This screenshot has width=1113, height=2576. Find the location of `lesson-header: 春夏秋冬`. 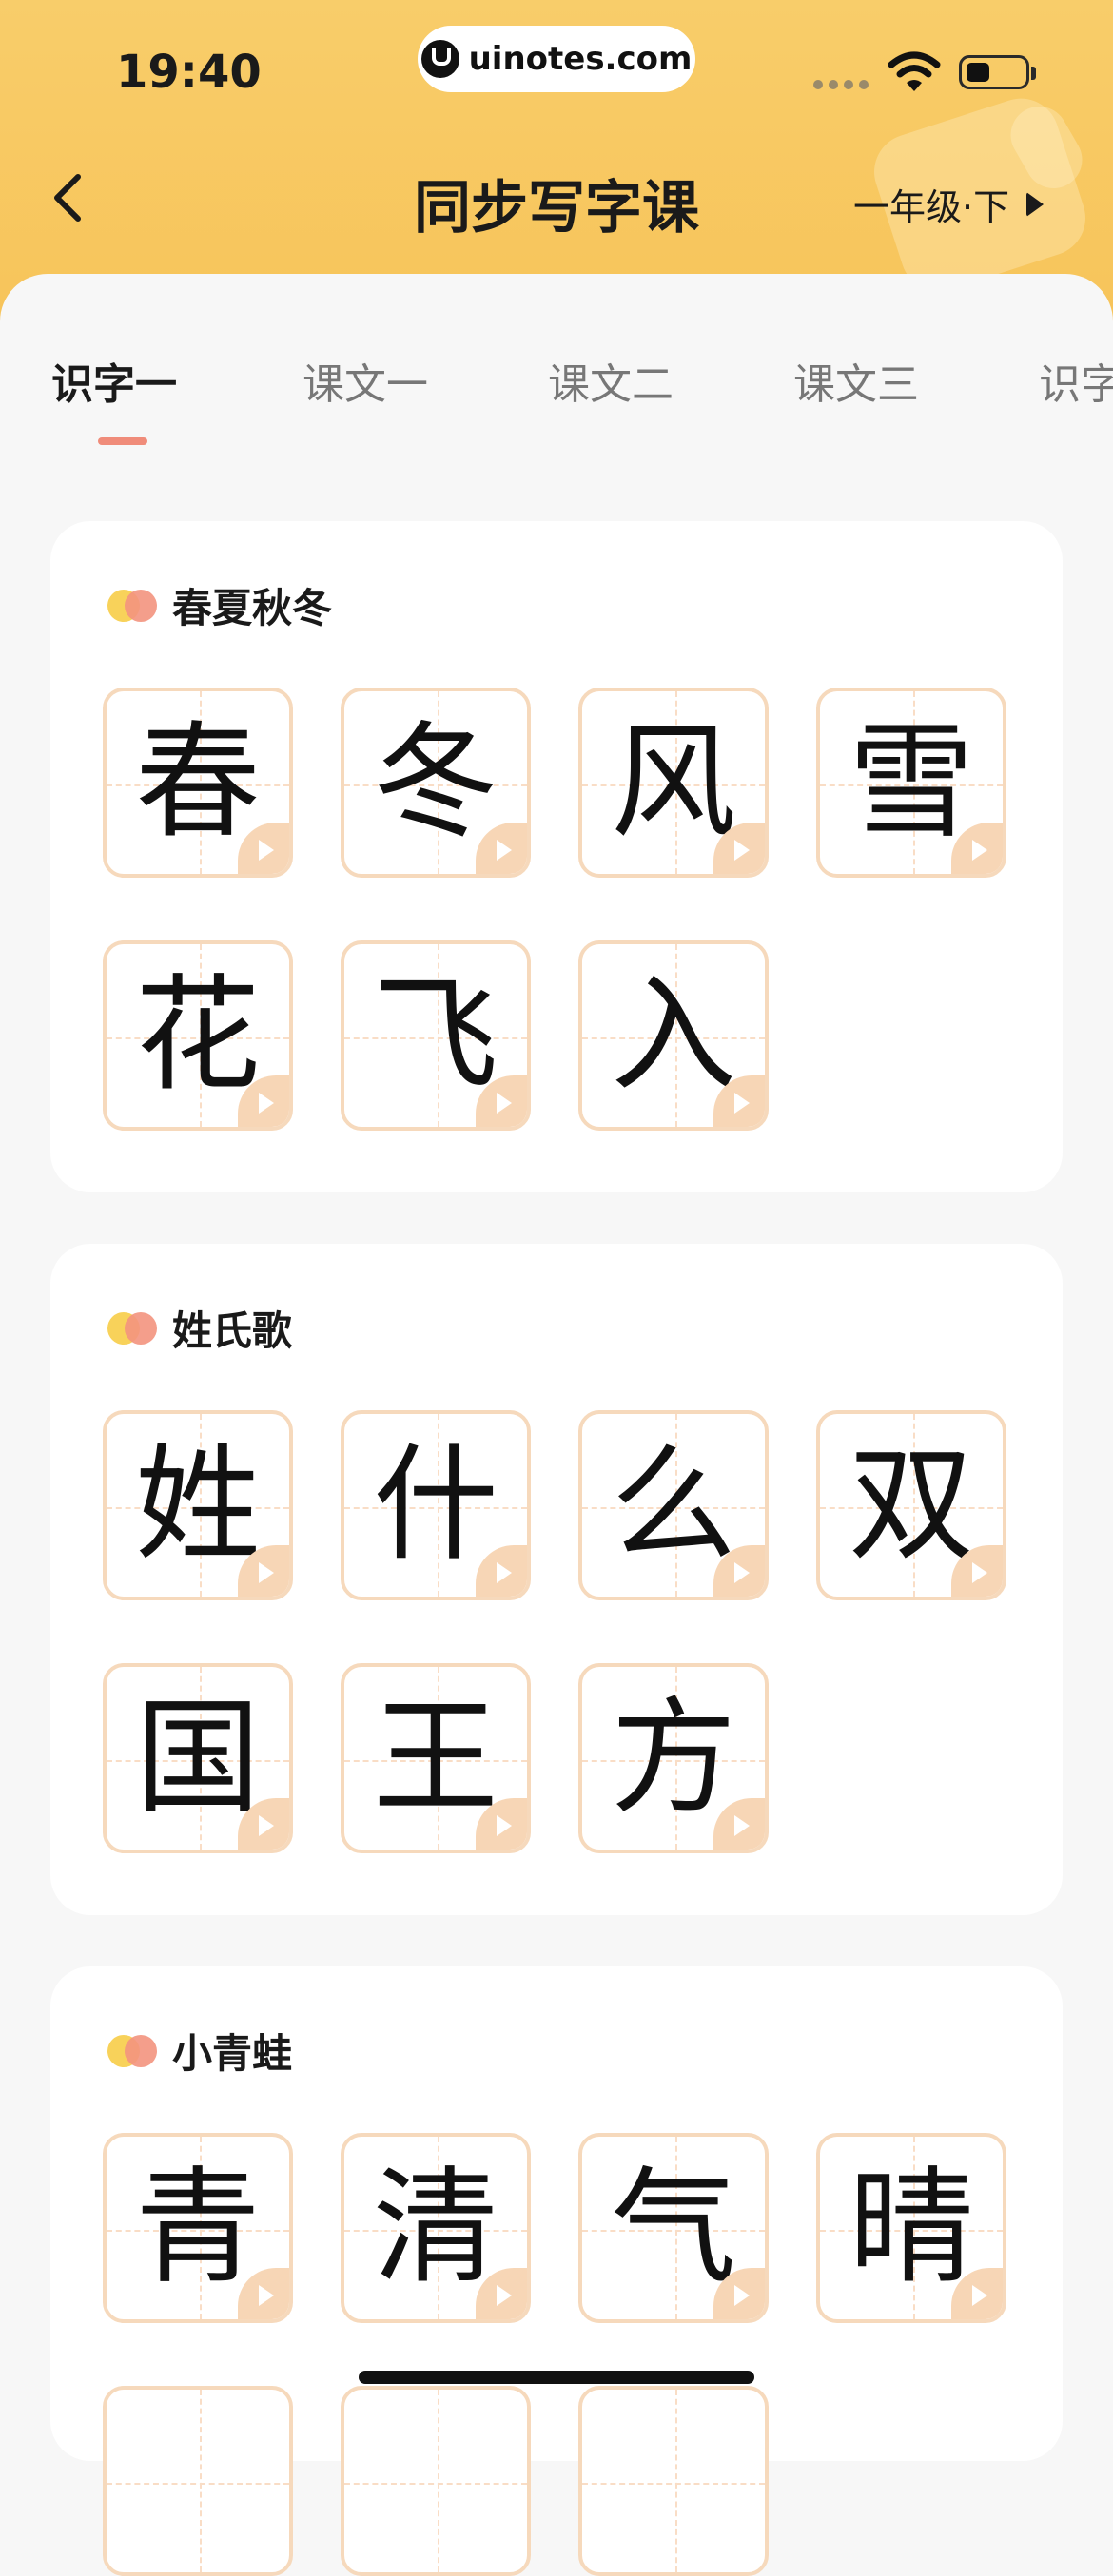

lesson-header: 春夏秋冬 is located at coordinates (219, 605).